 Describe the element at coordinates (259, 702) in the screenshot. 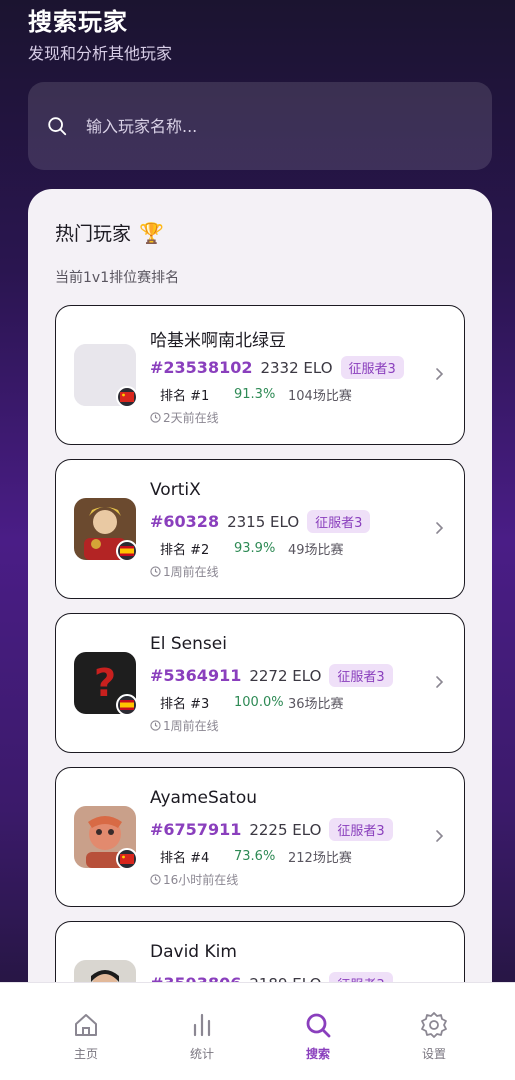

I see `player-winrate: 100.0%` at that location.